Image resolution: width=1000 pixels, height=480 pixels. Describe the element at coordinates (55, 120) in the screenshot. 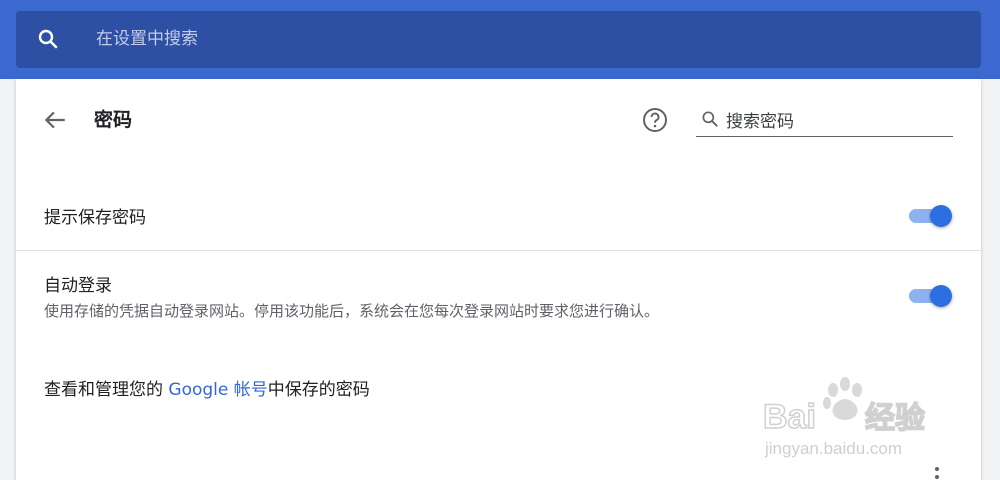

I see `arrow-back-icon` at that location.